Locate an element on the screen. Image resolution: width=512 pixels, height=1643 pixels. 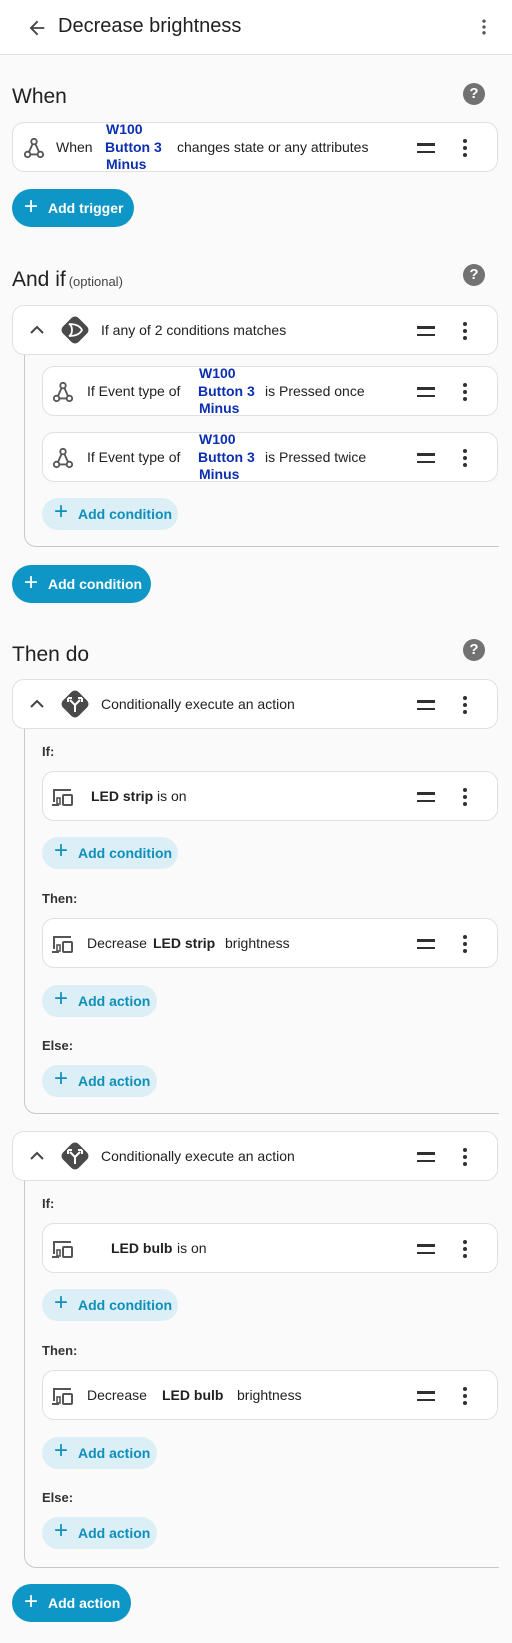
top-app-bar: Decrease brightness is located at coordinates (256, 27).